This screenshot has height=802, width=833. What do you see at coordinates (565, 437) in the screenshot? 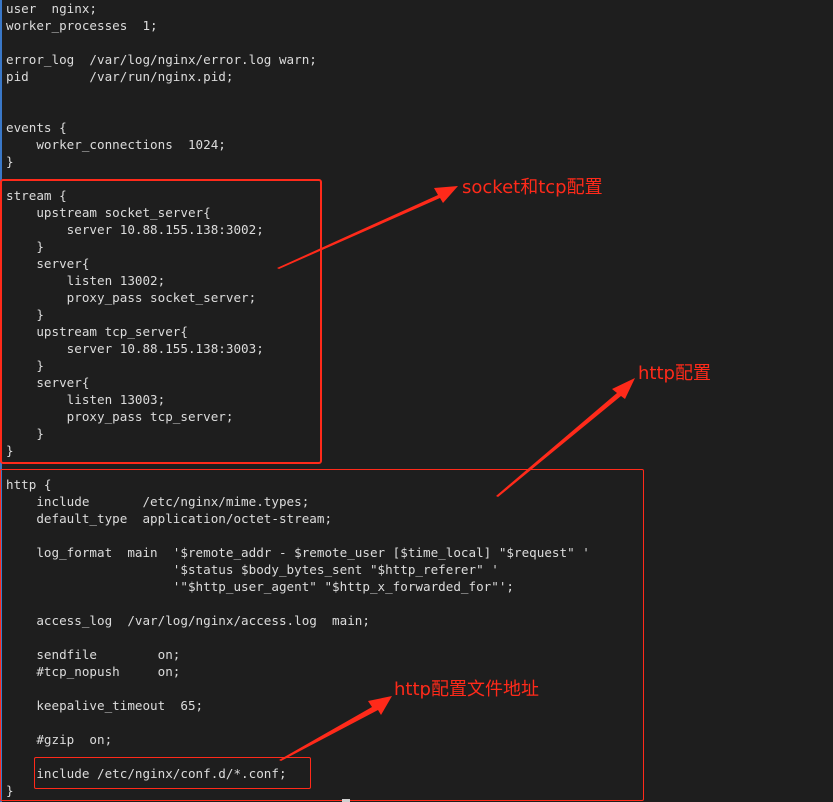
I see `arrow-to-http-note` at bounding box center [565, 437].